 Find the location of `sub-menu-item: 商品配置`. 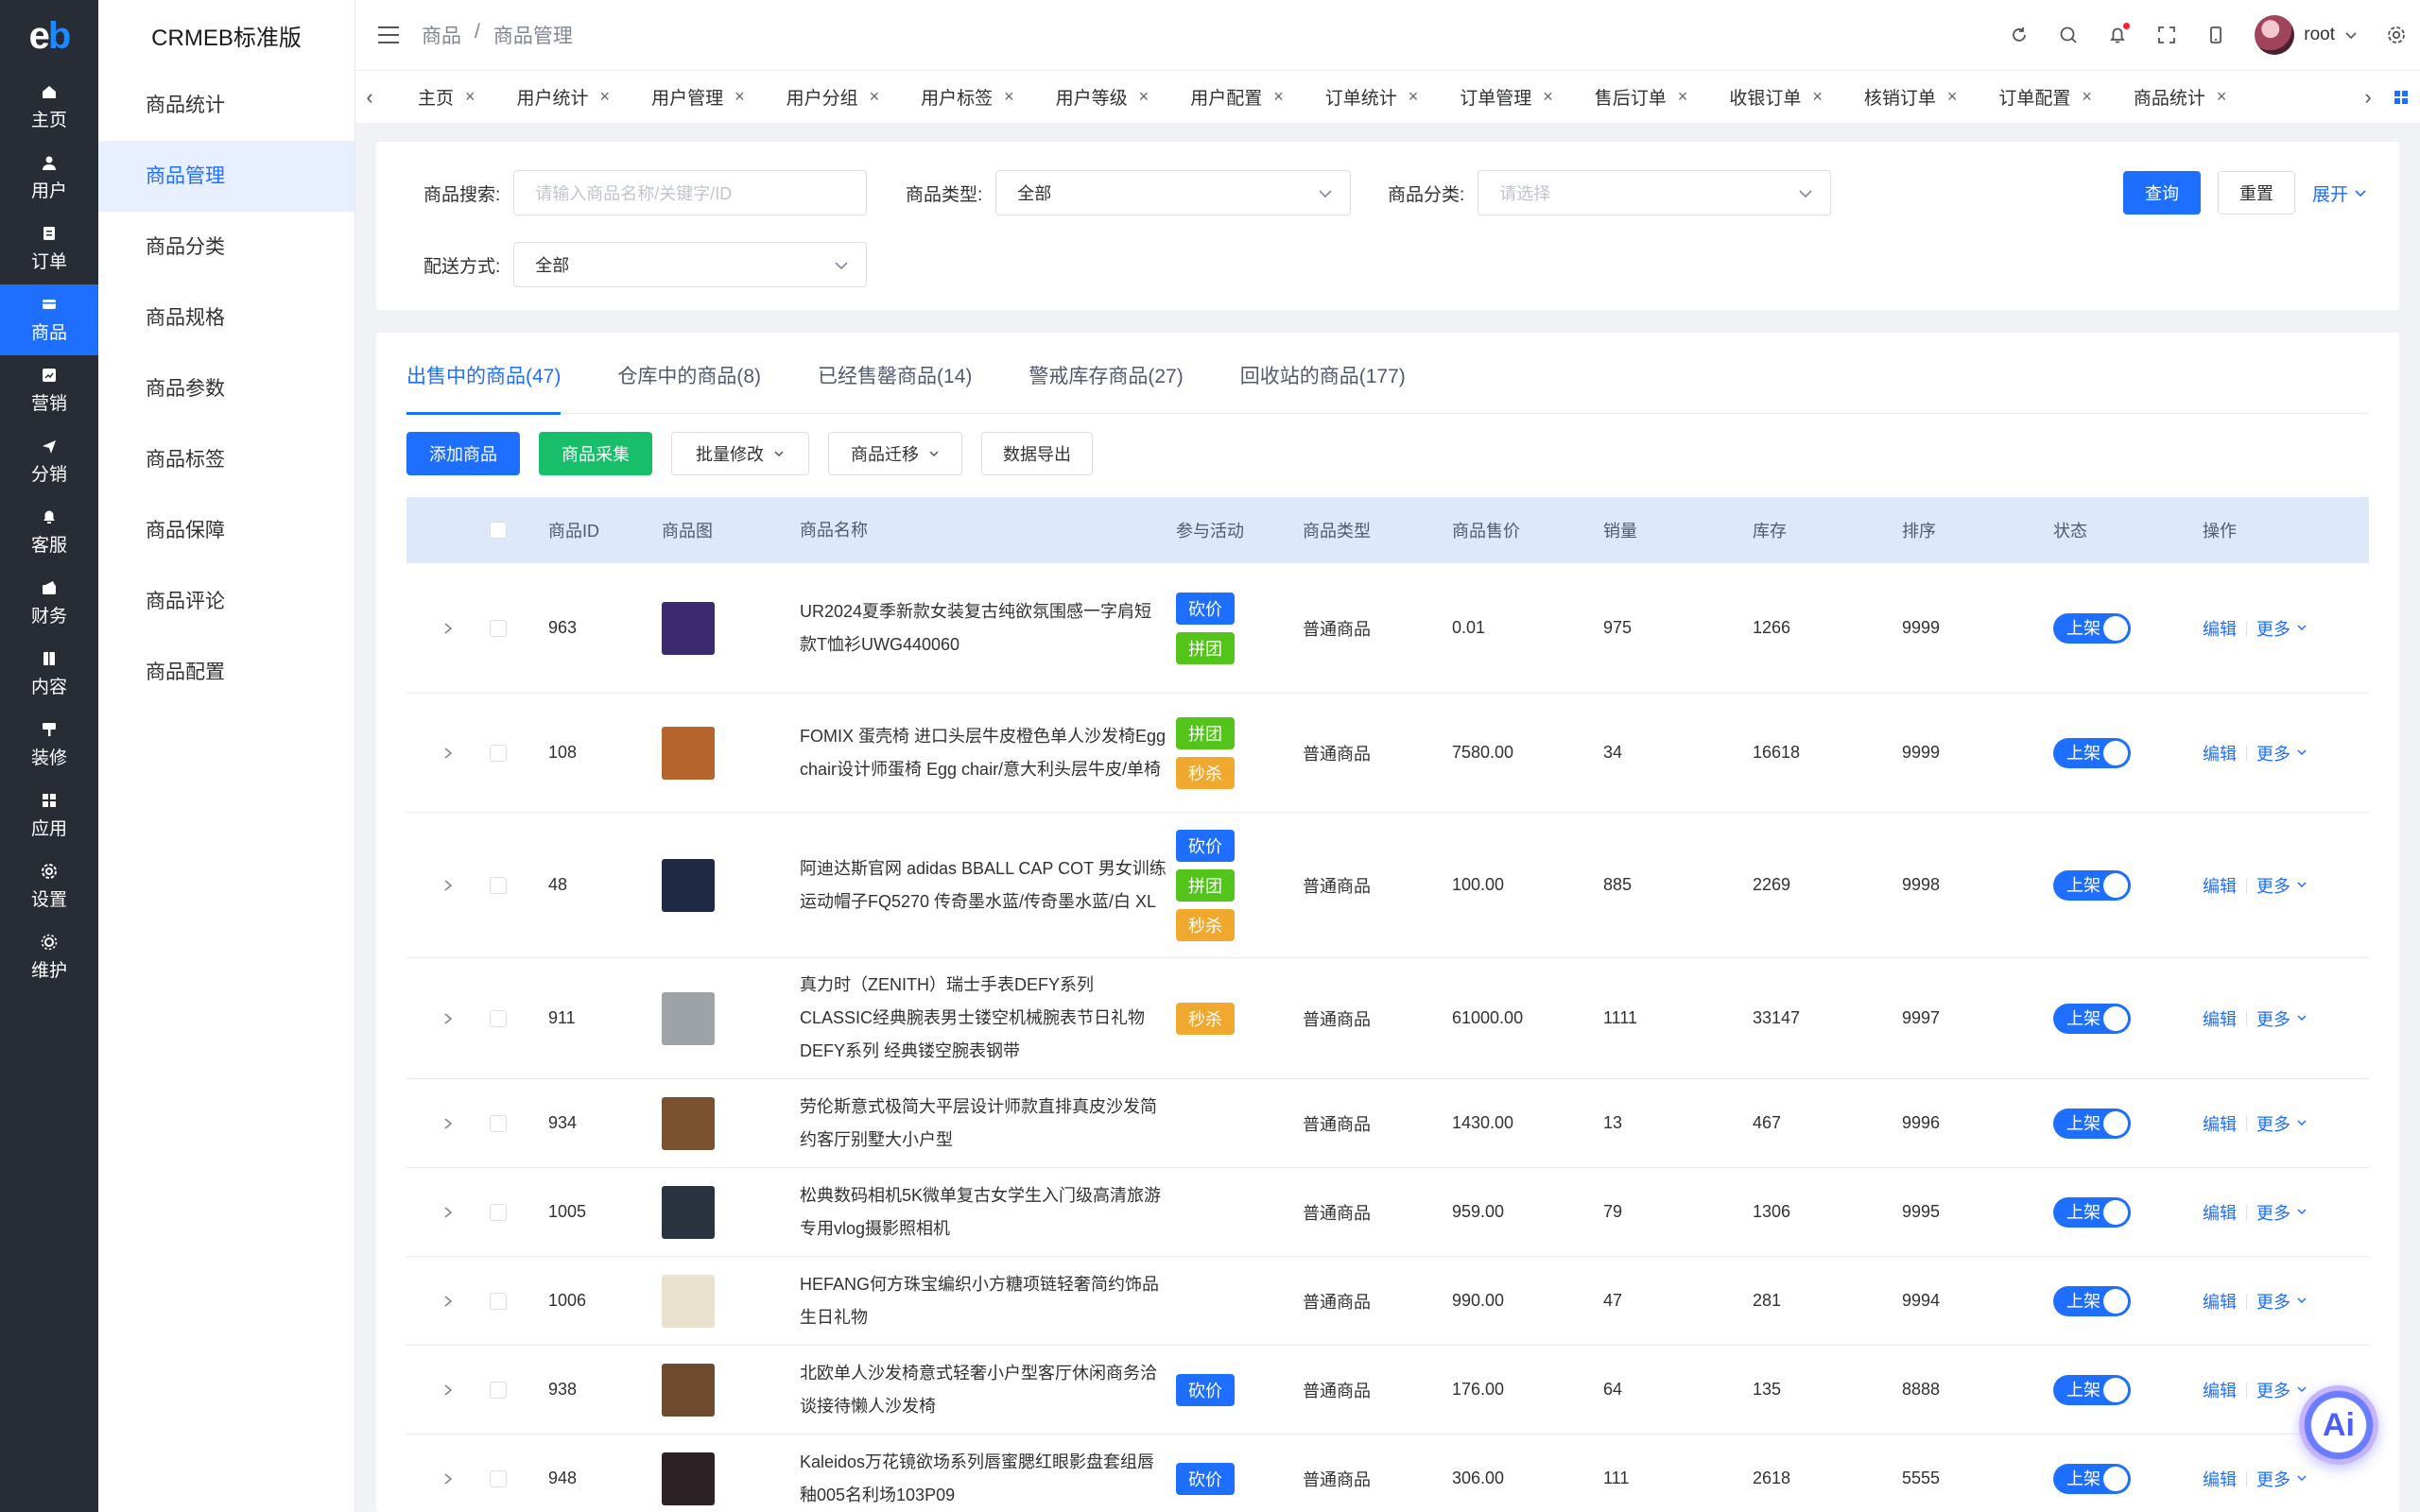

sub-menu-item: 商品配置 is located at coordinates (226, 672).